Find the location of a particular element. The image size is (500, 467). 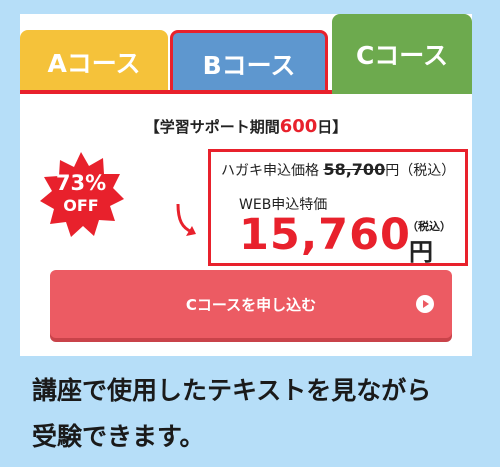

tab-course-c-label: Cコース is located at coordinates (402, 55).